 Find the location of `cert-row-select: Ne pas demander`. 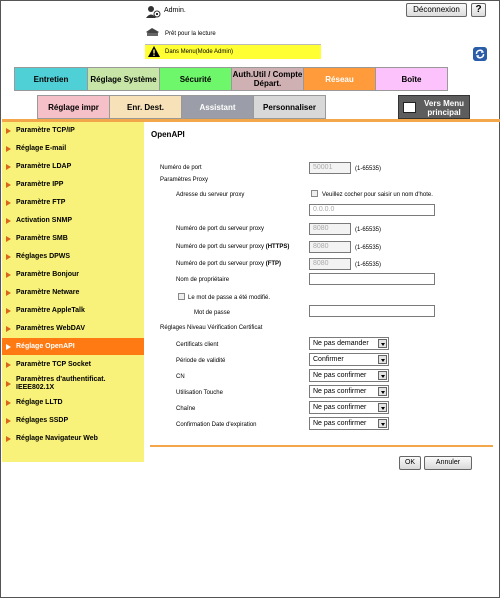

cert-row-select: Ne pas demander is located at coordinates (349, 343).